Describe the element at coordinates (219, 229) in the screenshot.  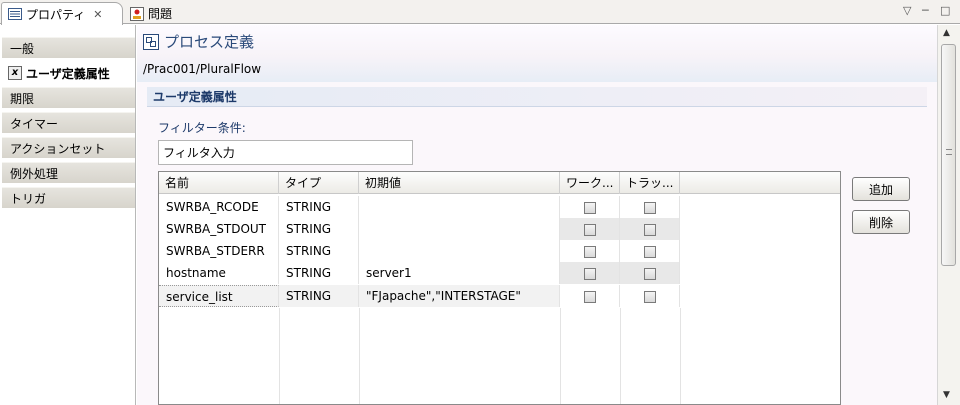
I see `cell-name: SWRBA_STDOUT` at that location.